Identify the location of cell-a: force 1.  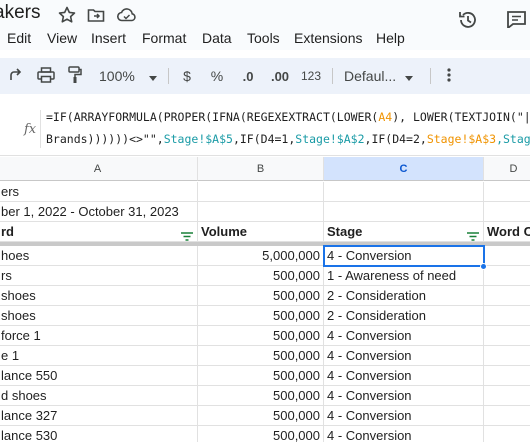
(99, 336).